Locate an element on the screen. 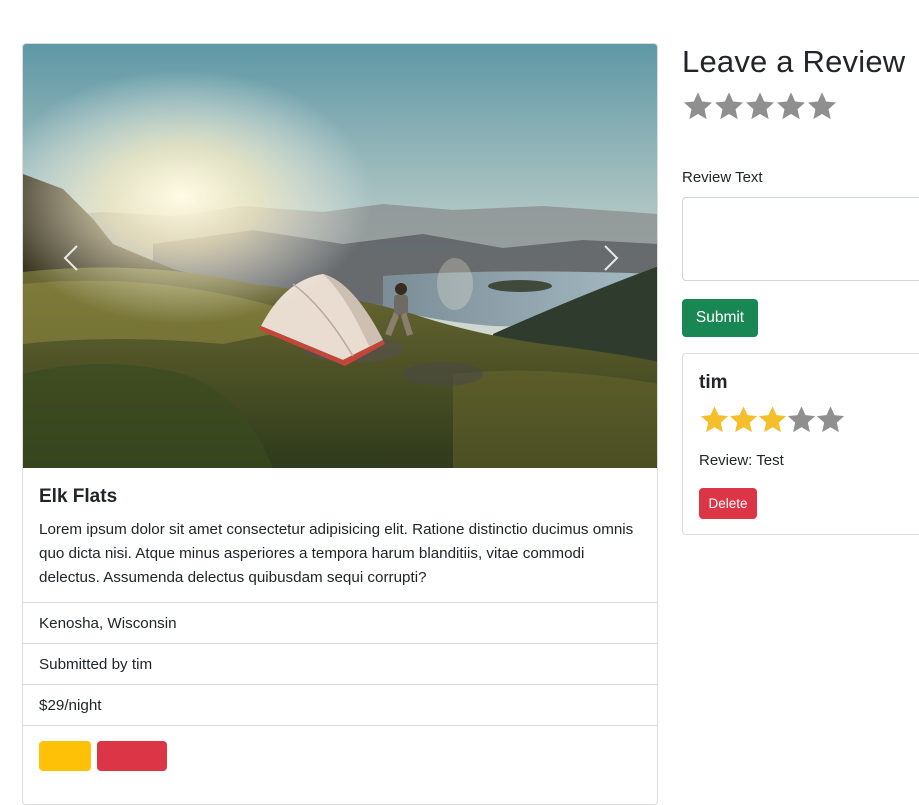 This screenshot has width=919, height=805. review-rating is located at coordinates (772, 419).